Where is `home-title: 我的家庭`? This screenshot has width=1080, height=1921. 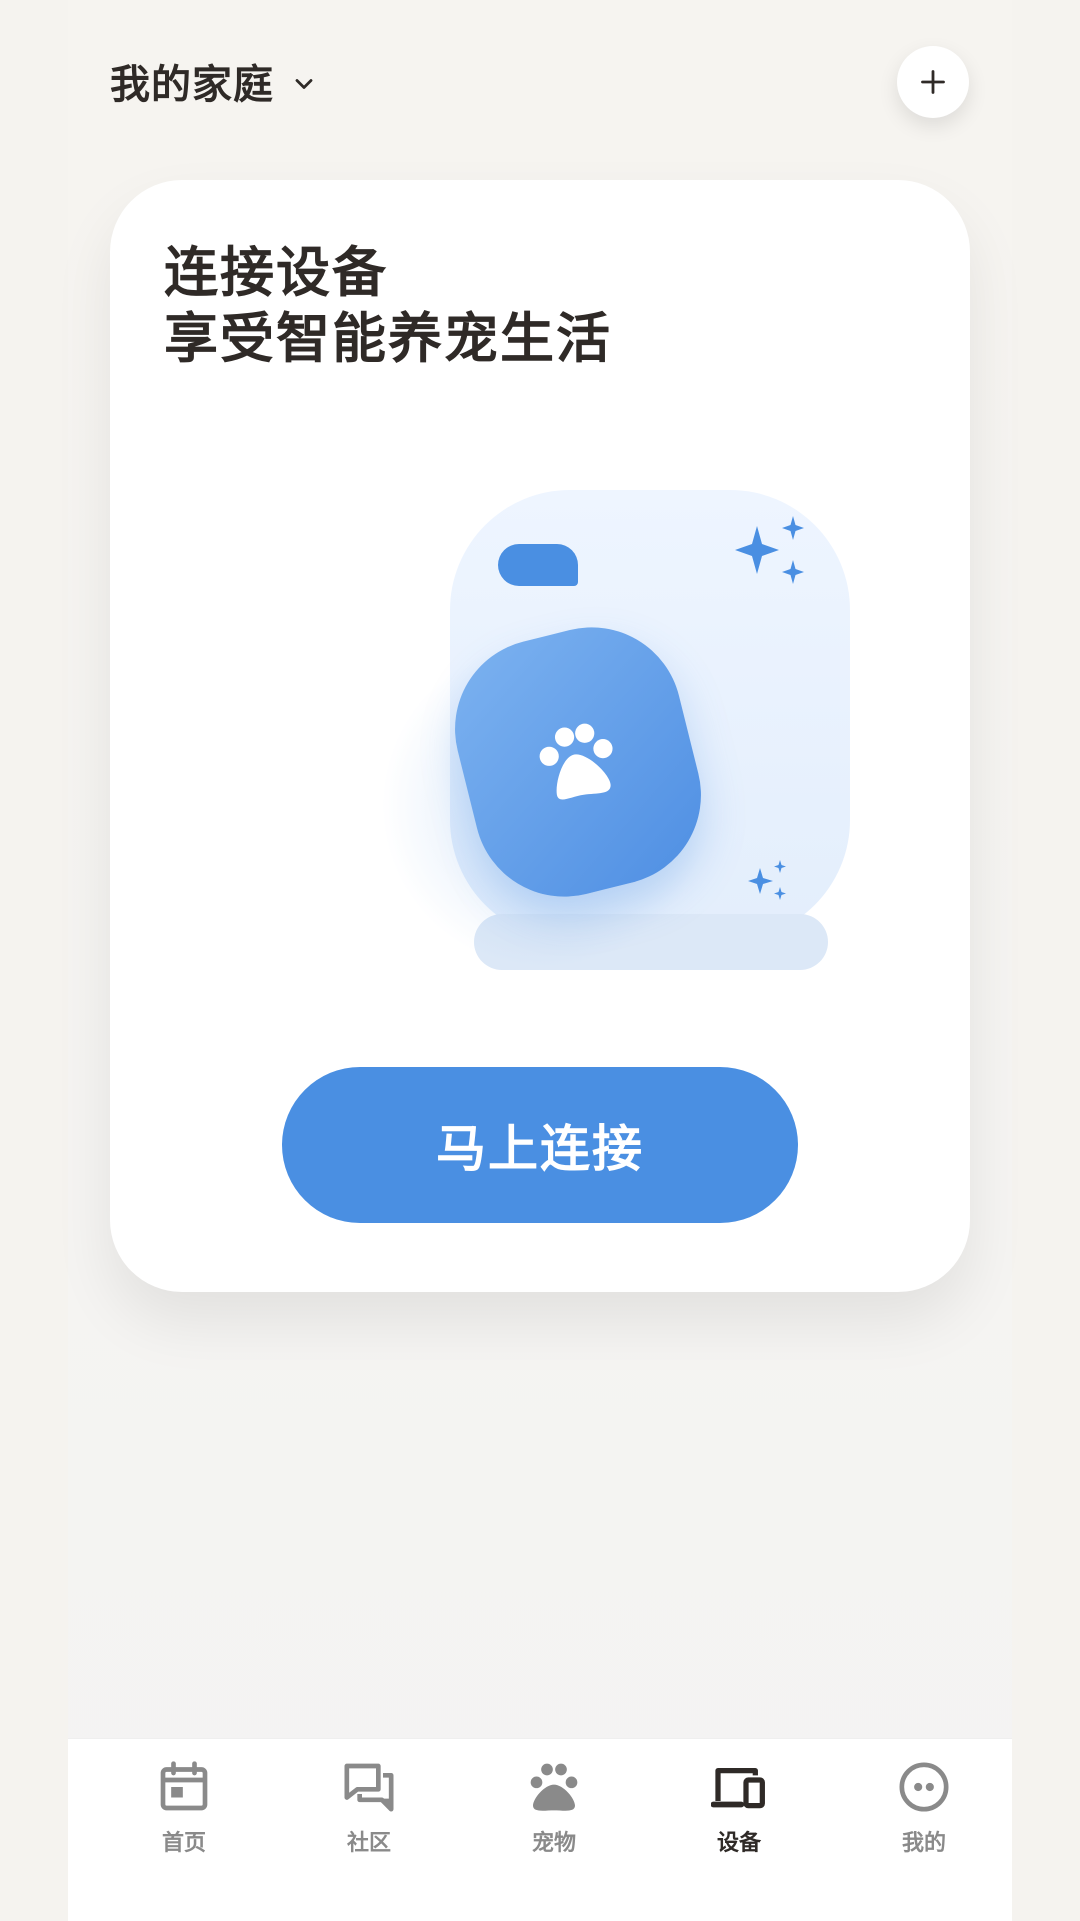 home-title: 我的家庭 is located at coordinates (192, 85).